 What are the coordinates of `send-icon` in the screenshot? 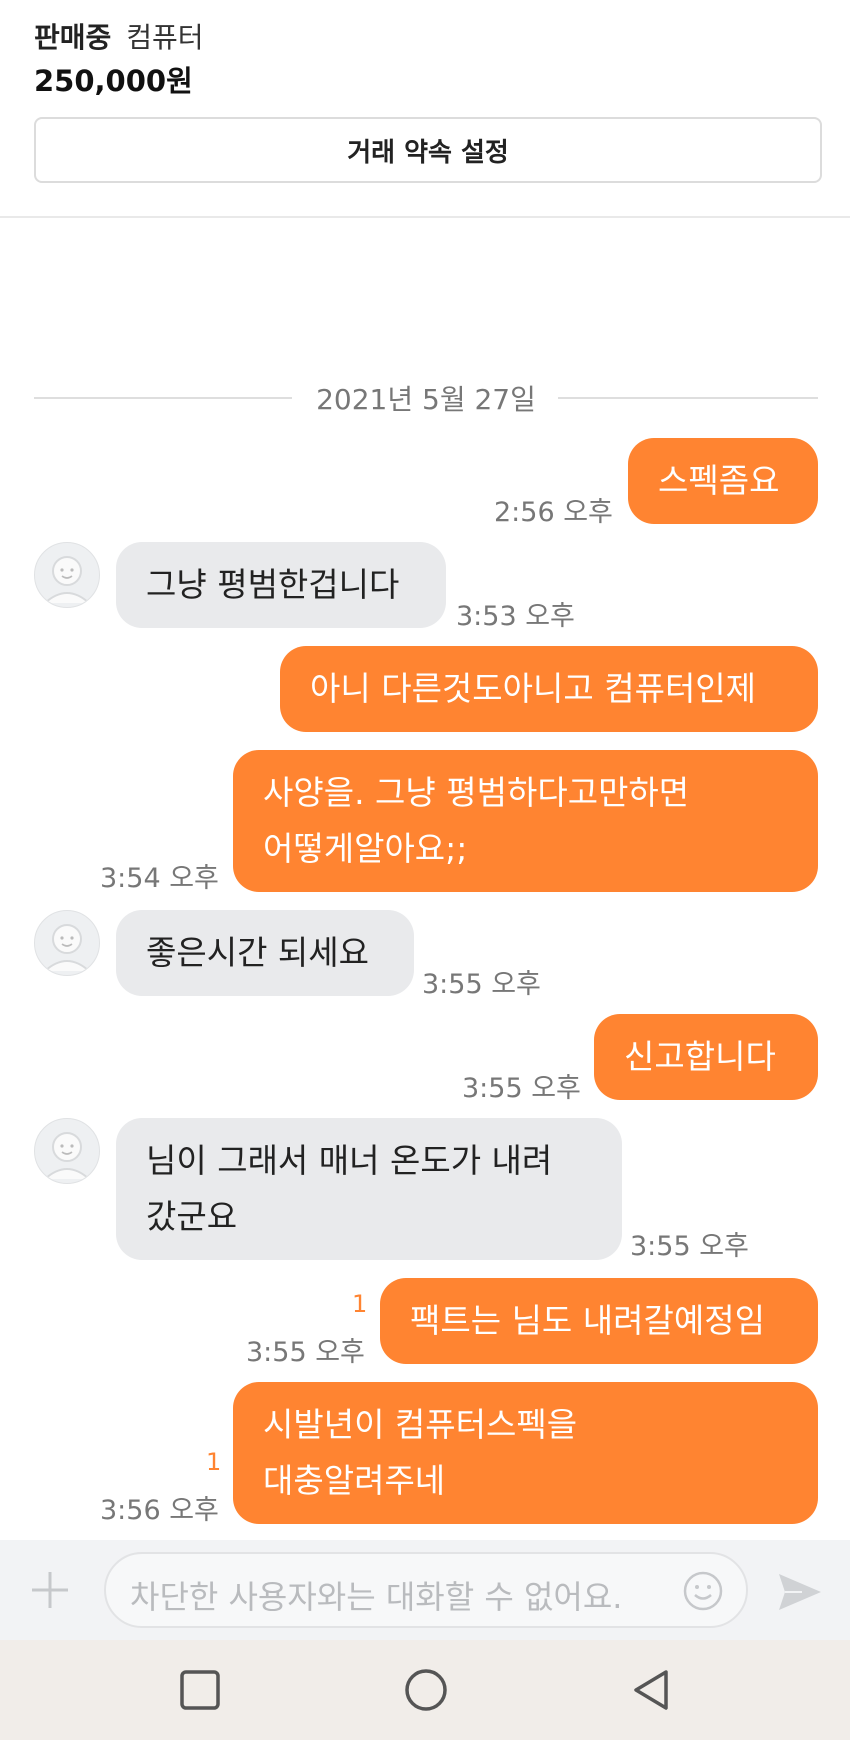 It's located at (800, 1592).